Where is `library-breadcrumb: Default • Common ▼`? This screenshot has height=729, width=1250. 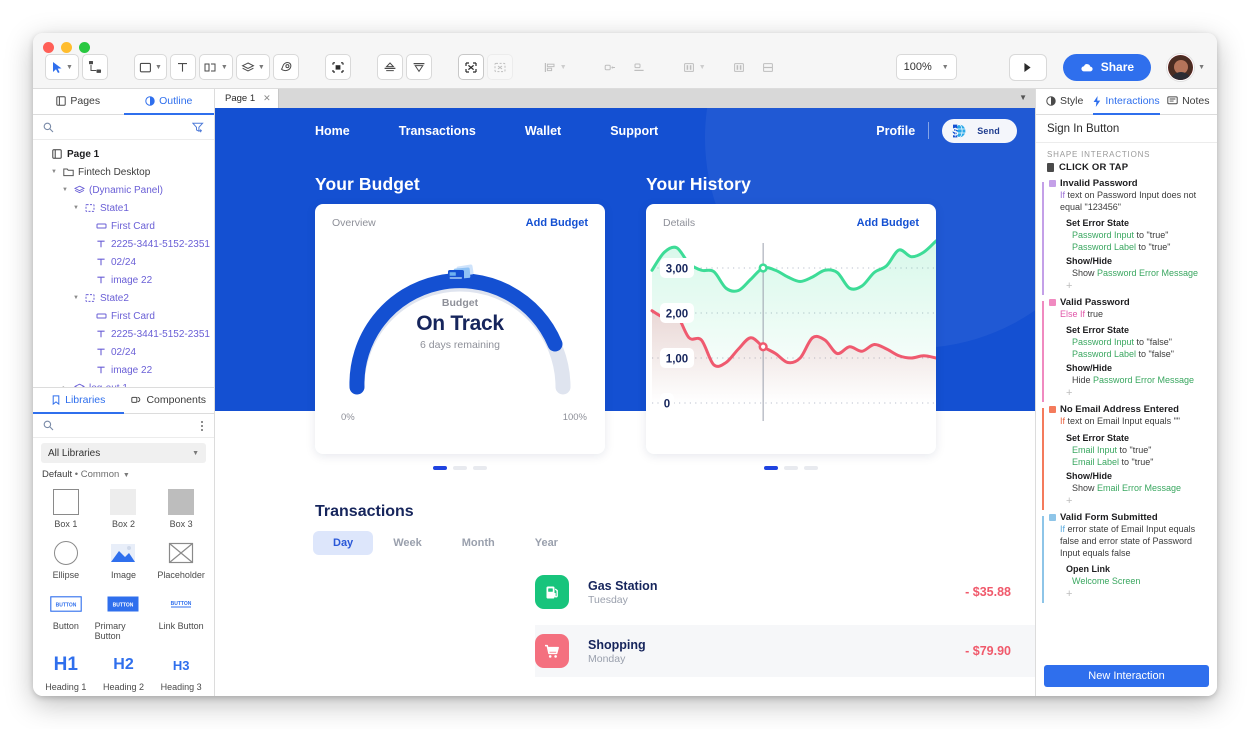
library-breadcrumb: Default • Common ▼ is located at coordinates (123, 472).